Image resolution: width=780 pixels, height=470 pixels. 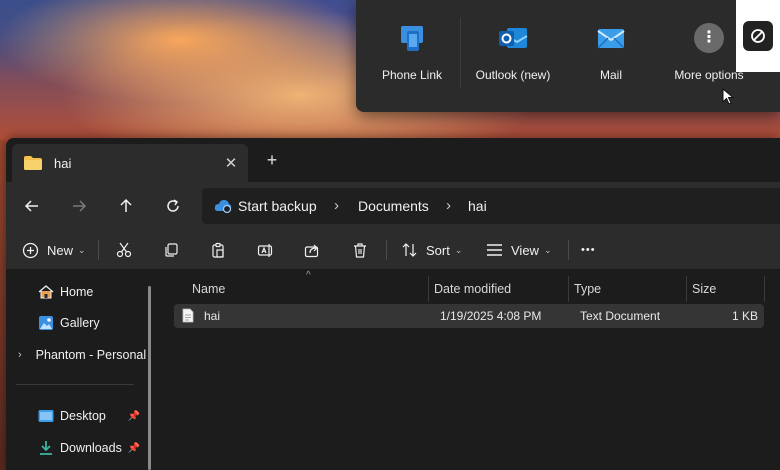 I want to click on close-tab-icon: ✕, so click(x=231, y=163).